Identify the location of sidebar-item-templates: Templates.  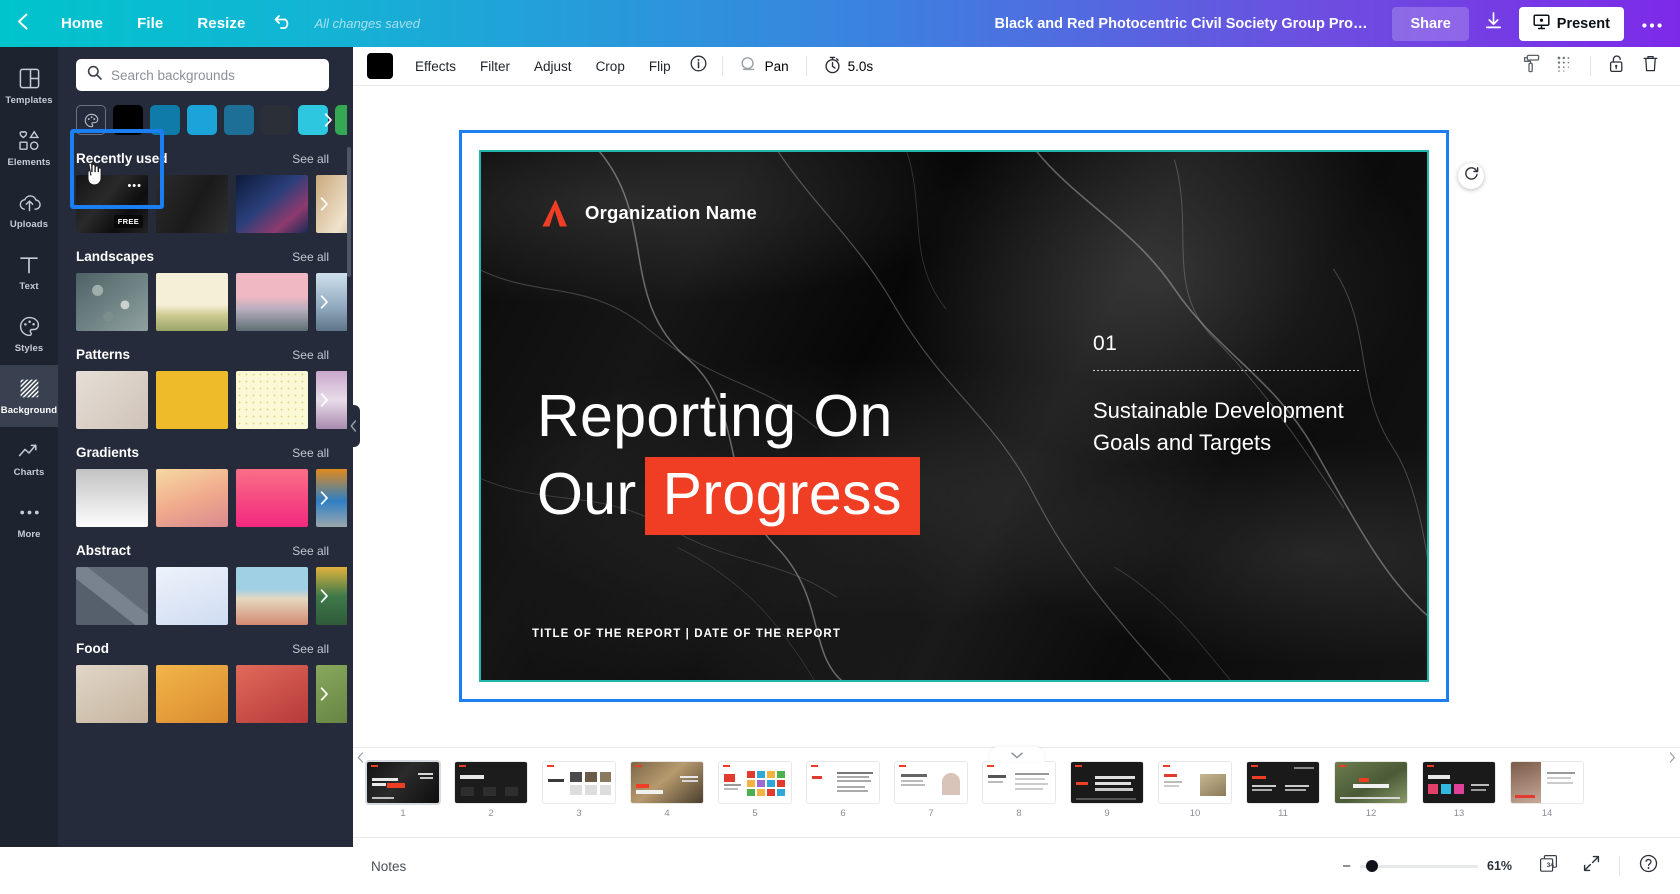
(29, 86).